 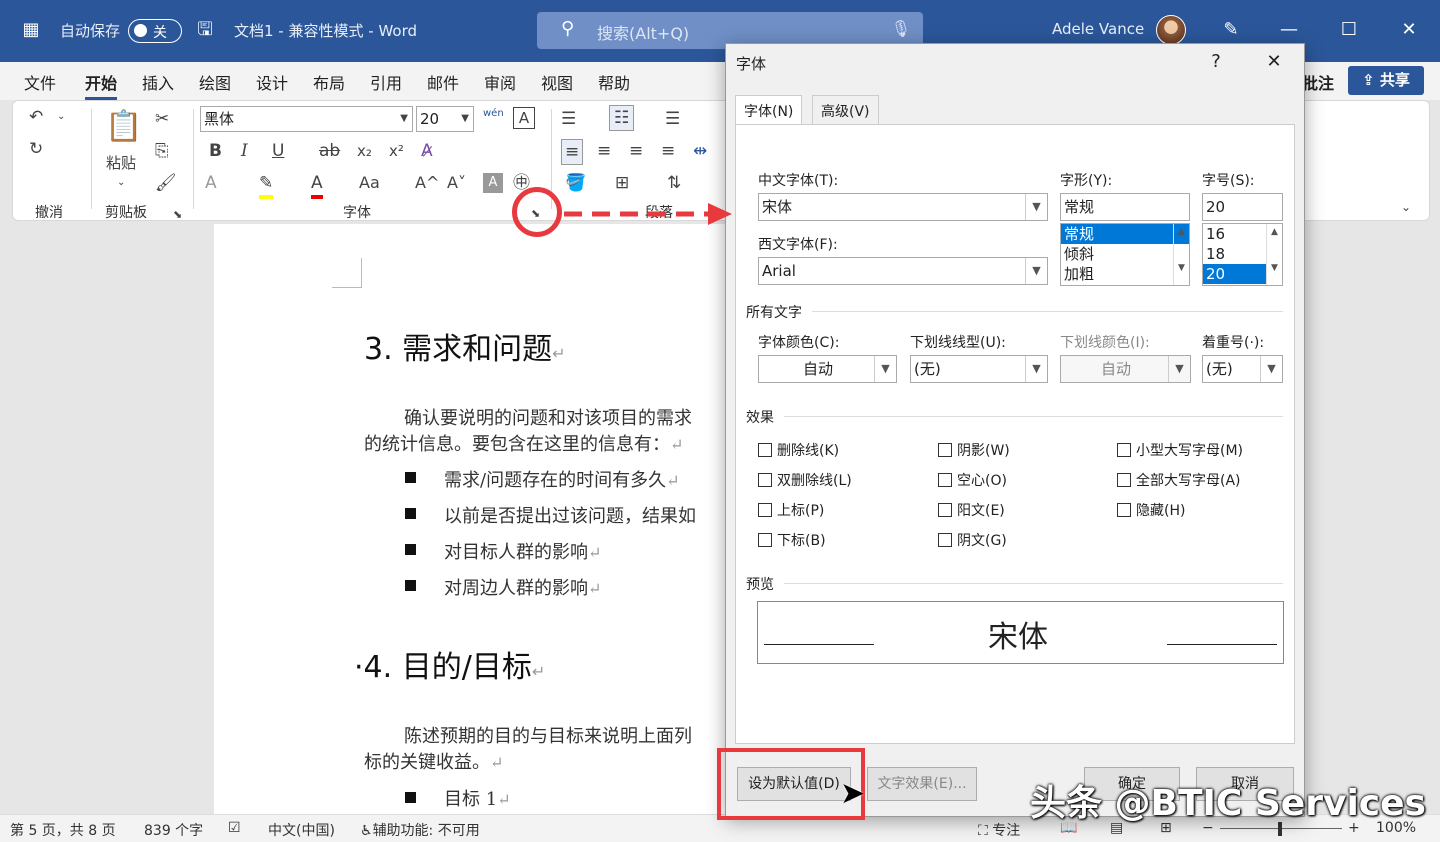 What do you see at coordinates (575, 183) in the screenshot?
I see `shading-icon: 🪣` at bounding box center [575, 183].